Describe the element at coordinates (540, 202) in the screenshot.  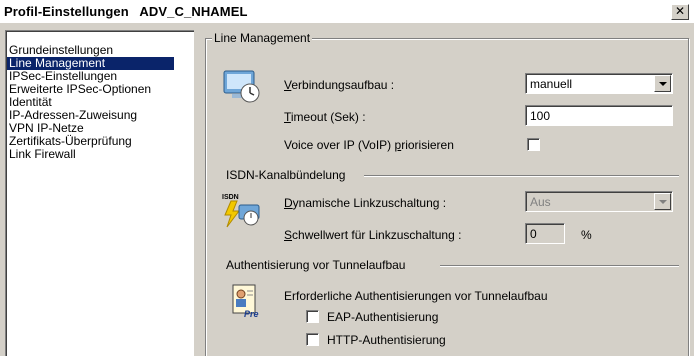
I see `dynamic-link-select-value: Aus` at that location.